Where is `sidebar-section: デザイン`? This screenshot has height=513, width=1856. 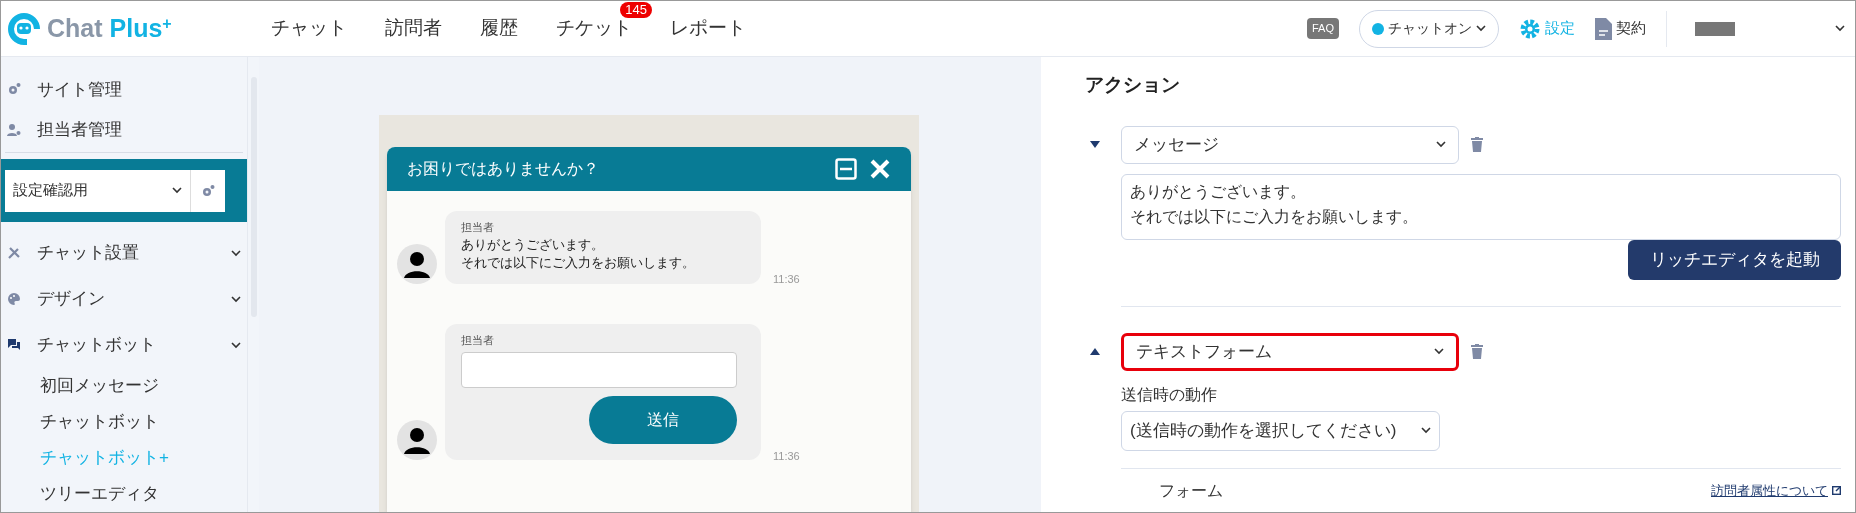
sidebar-section: デザイン is located at coordinates (124, 299).